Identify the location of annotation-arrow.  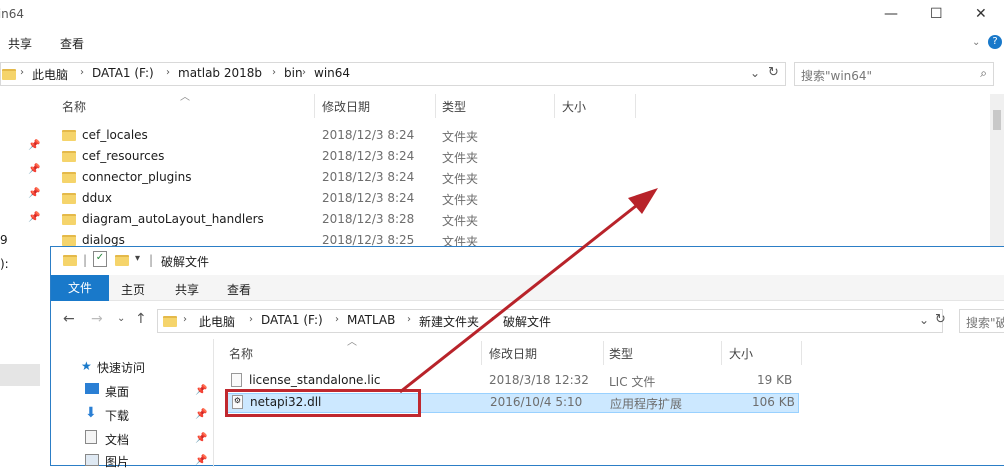
(528, 291).